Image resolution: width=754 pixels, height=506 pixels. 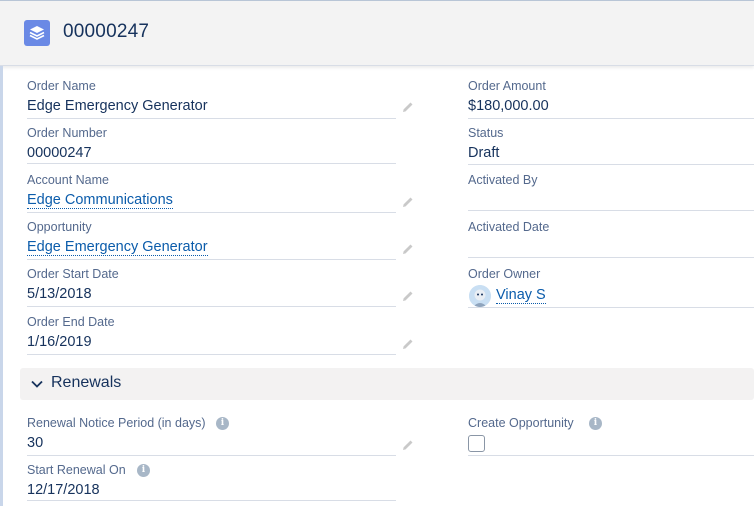 What do you see at coordinates (86, 382) in the screenshot?
I see `renewals-section-title: Renewals` at bounding box center [86, 382].